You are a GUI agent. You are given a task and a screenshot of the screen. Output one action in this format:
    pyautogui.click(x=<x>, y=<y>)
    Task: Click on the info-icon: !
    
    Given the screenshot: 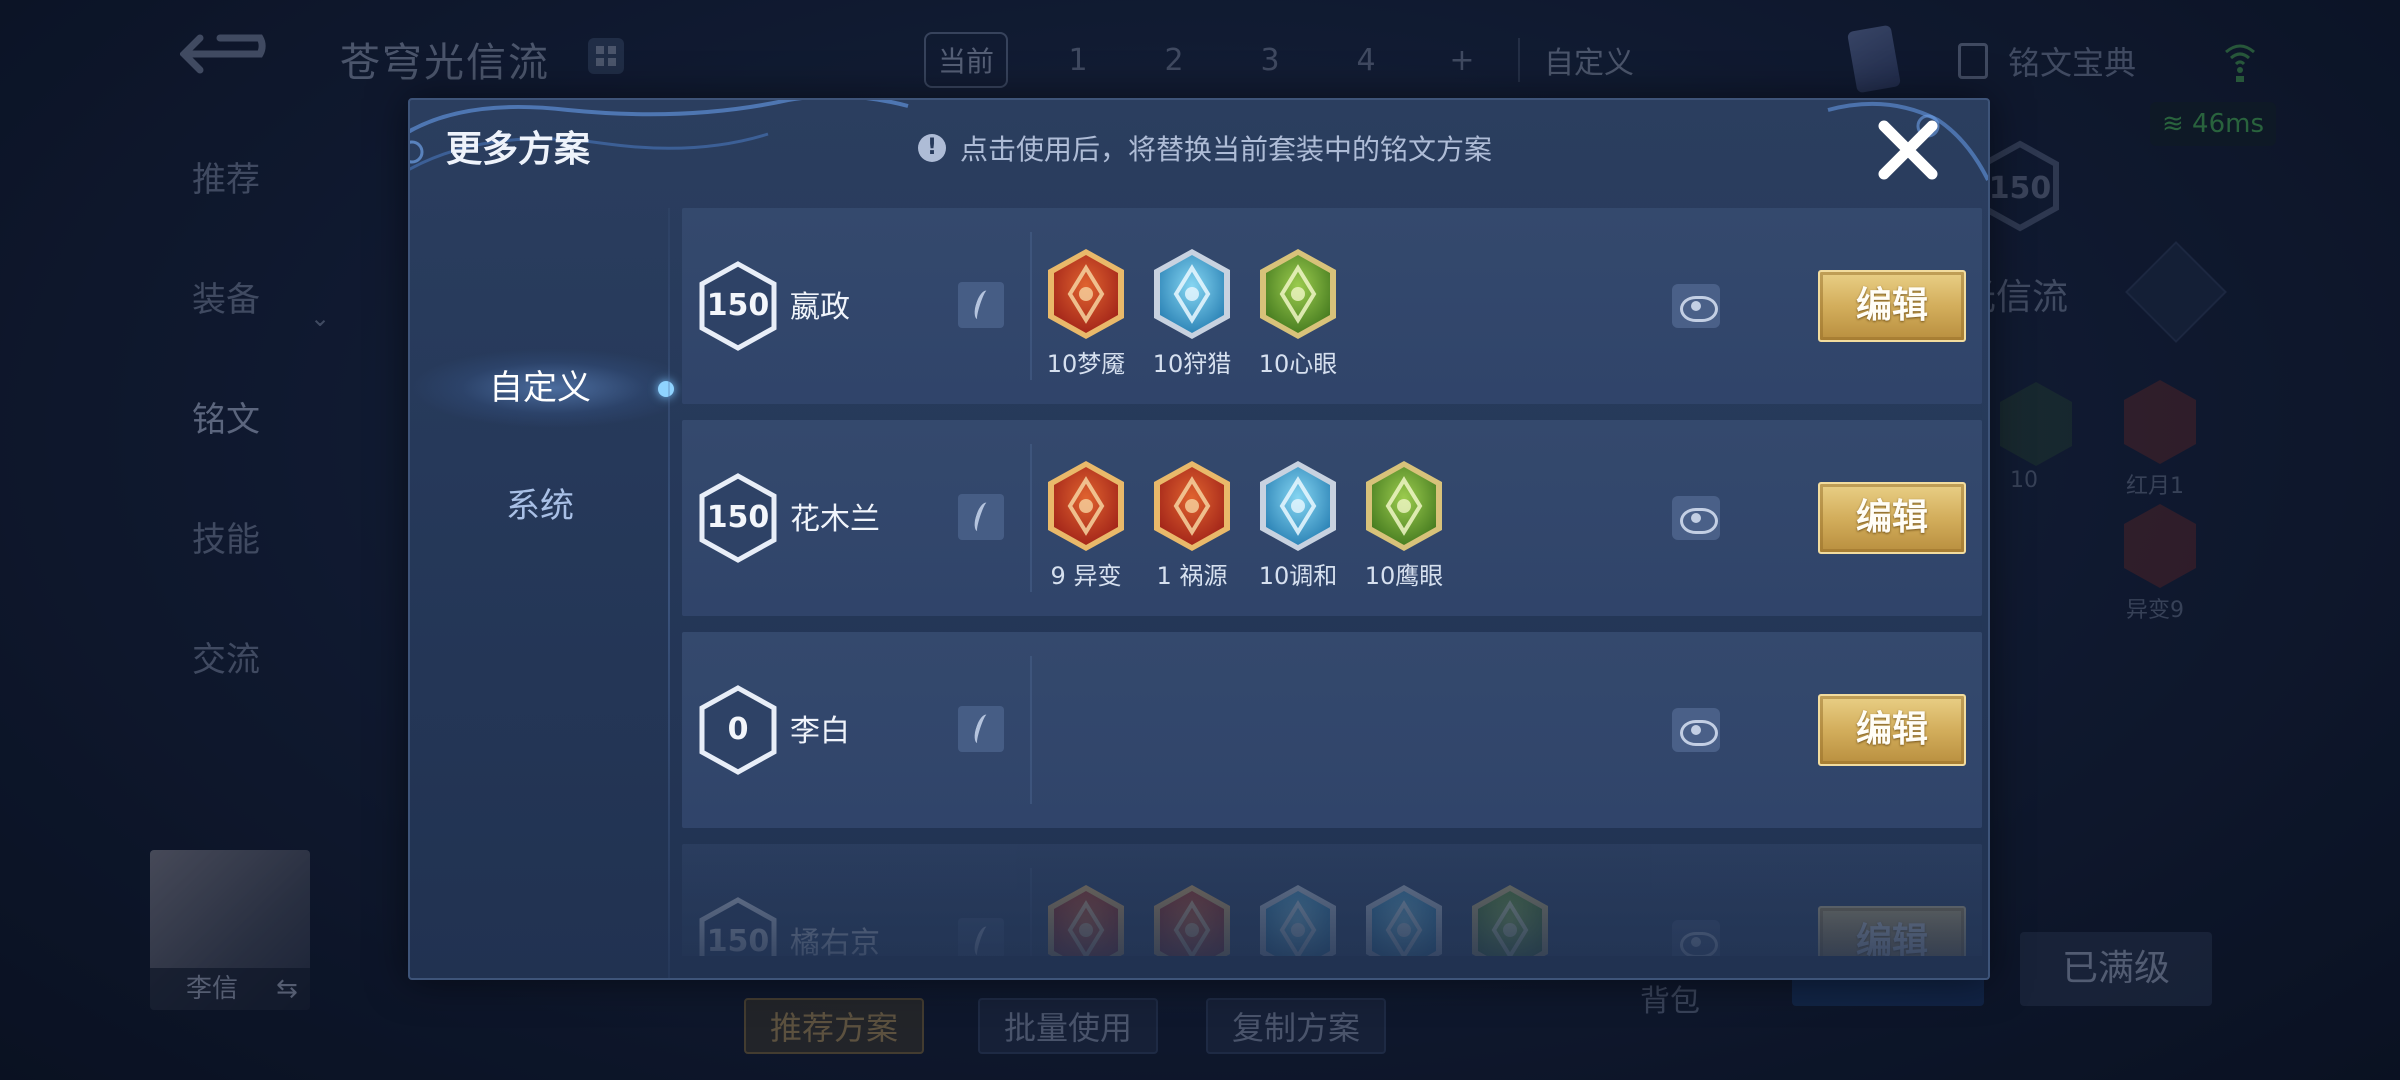 What is the action you would take?
    pyautogui.click(x=932, y=148)
    